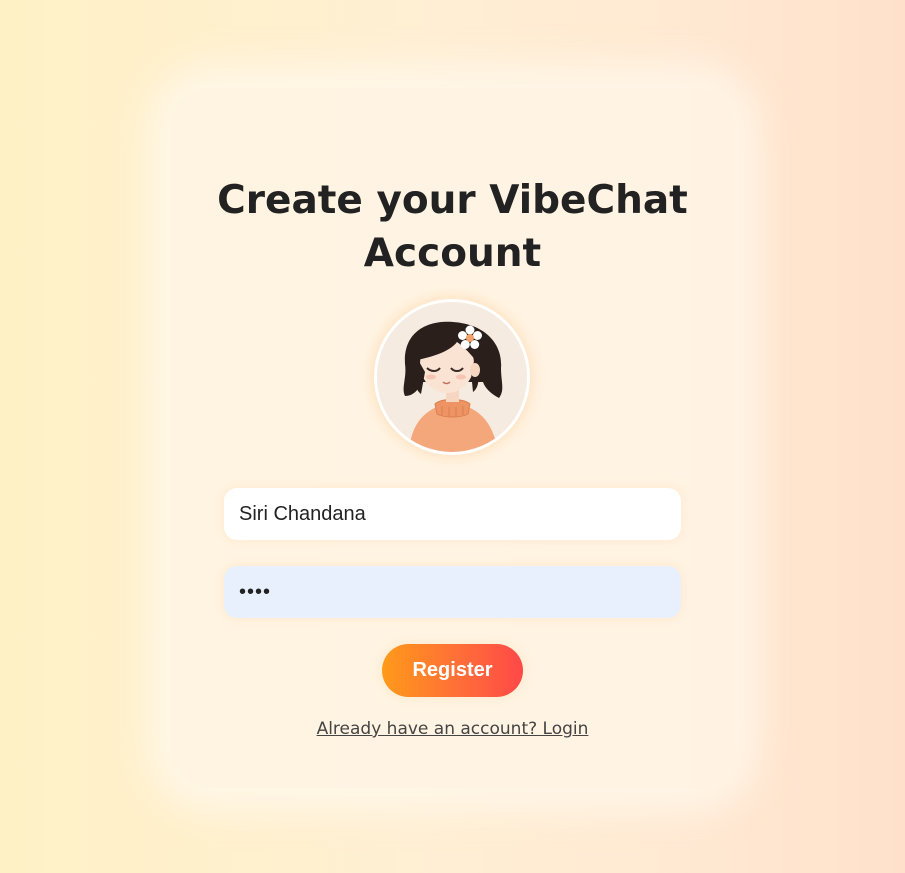 This screenshot has height=873, width=905. I want to click on login-link: Already have an account? Login, so click(452, 729).